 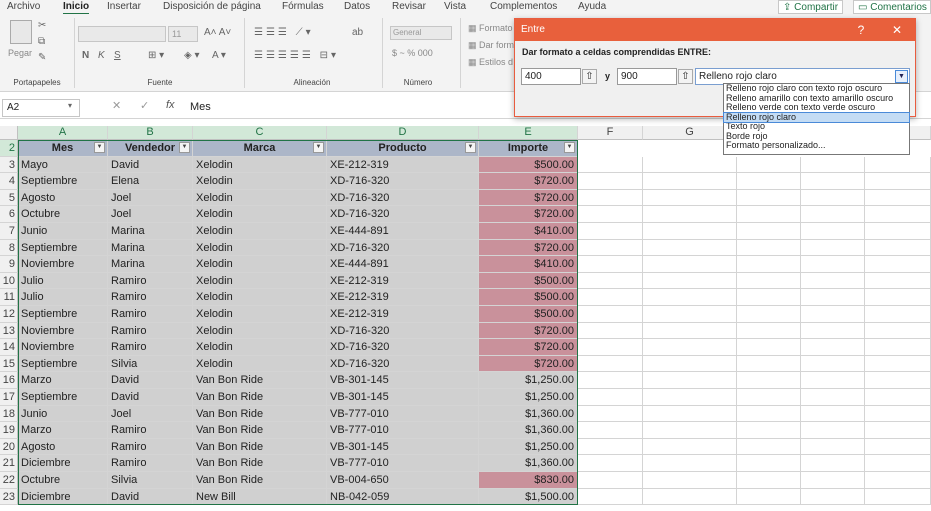 What do you see at coordinates (403, 447) in the screenshot?
I see `cell-producto: VB-301-145` at bounding box center [403, 447].